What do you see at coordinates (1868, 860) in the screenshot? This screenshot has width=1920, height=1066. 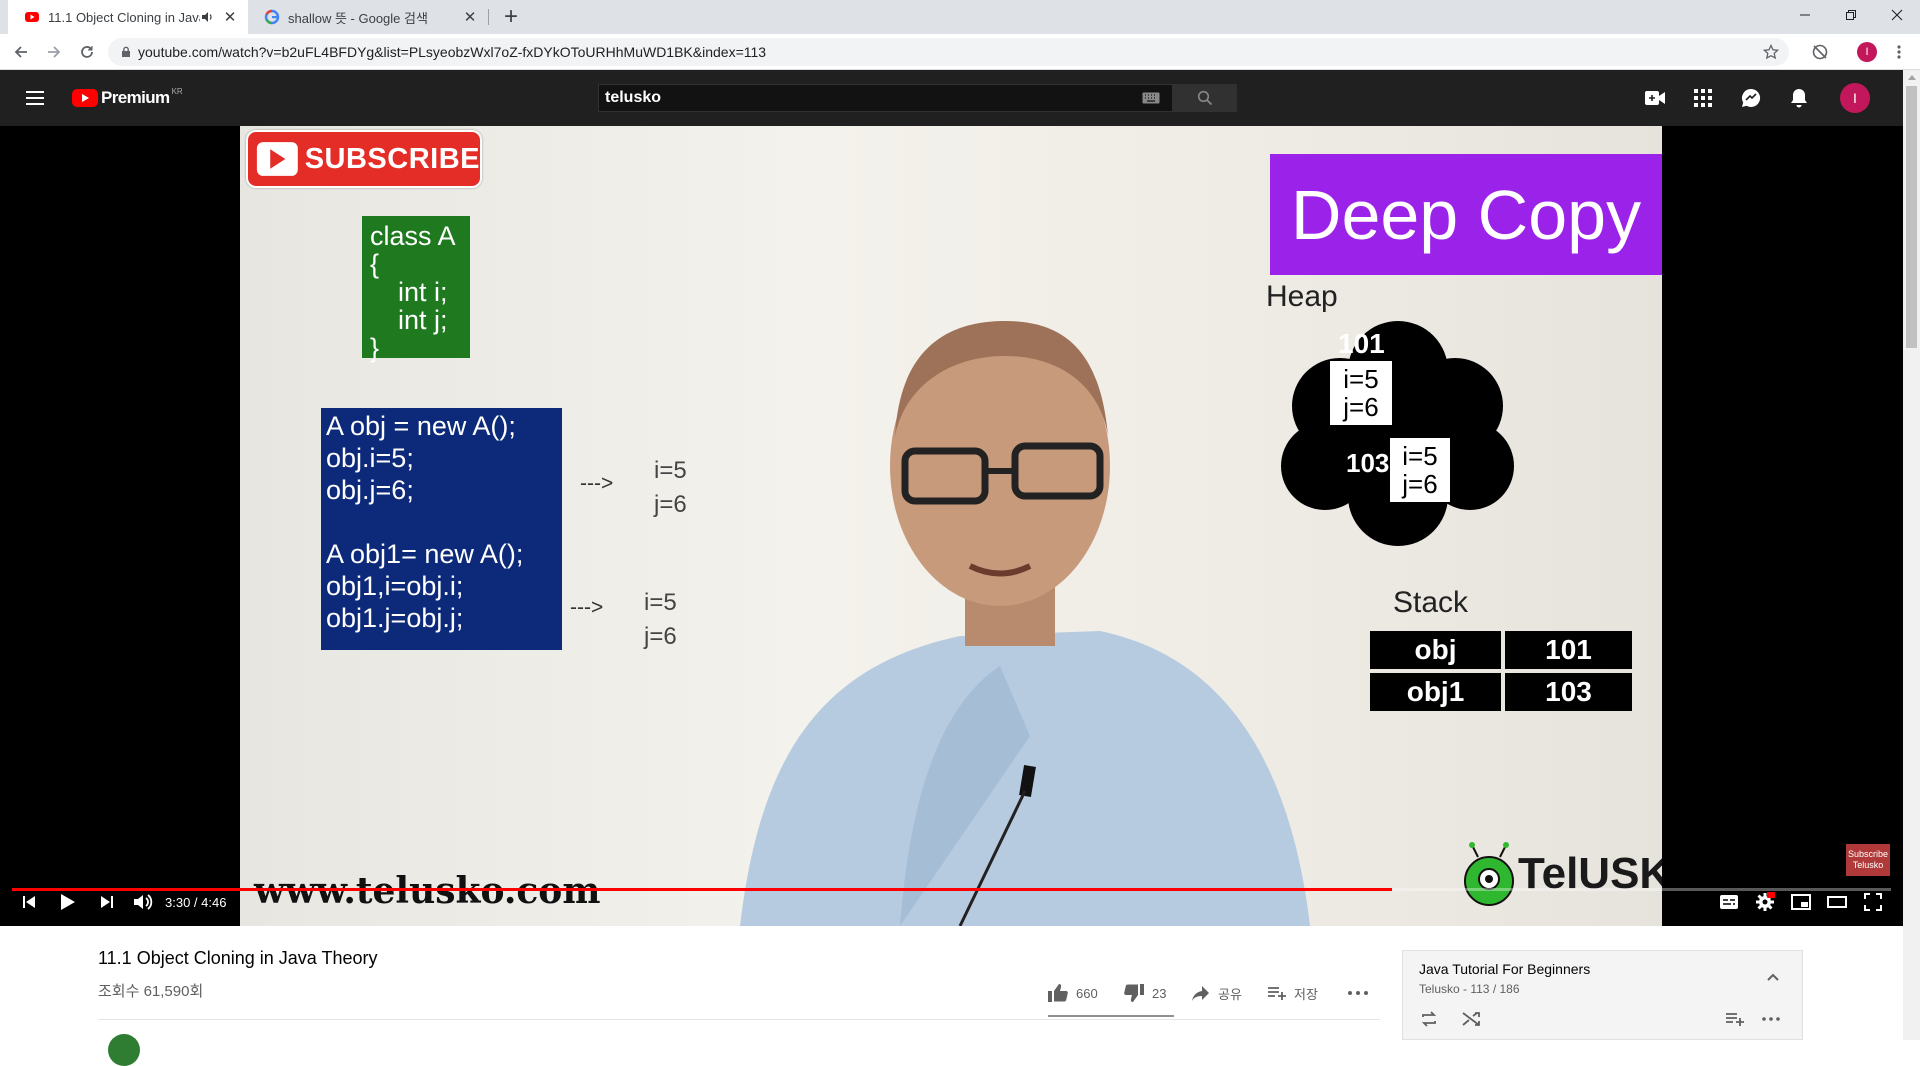 I see `subscribe-watermark: Subscribe Telusko` at bounding box center [1868, 860].